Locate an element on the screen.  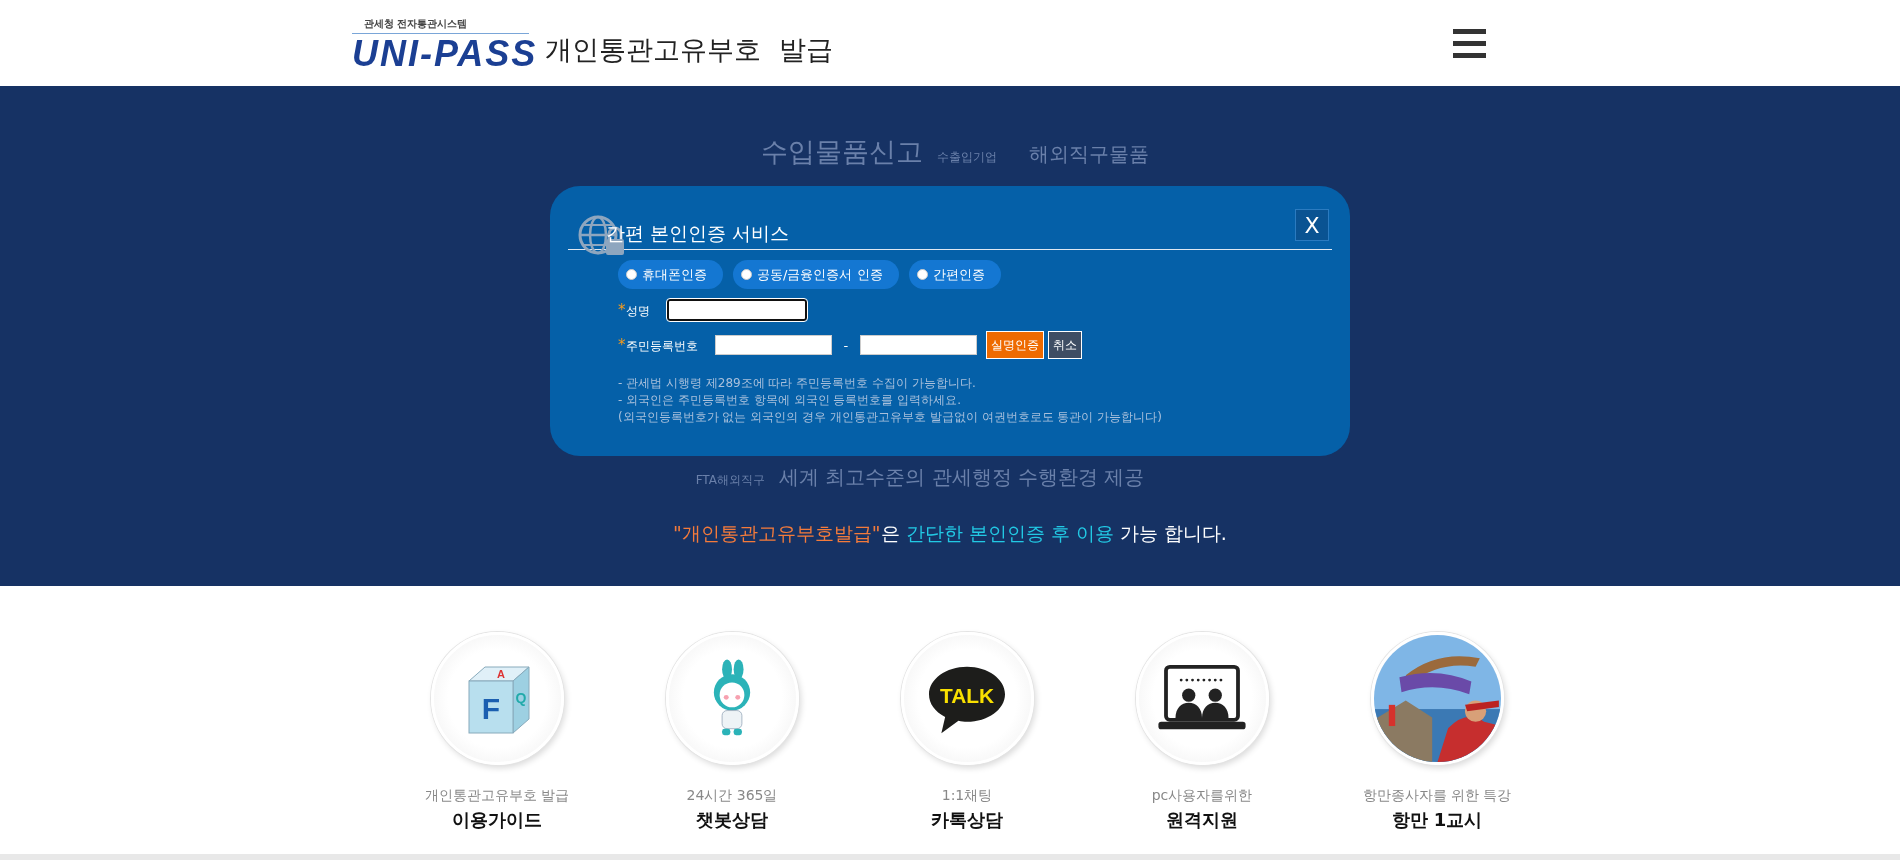
service-subtitle: 항만종사자를 위한 특강 is located at coordinates (1437, 796).